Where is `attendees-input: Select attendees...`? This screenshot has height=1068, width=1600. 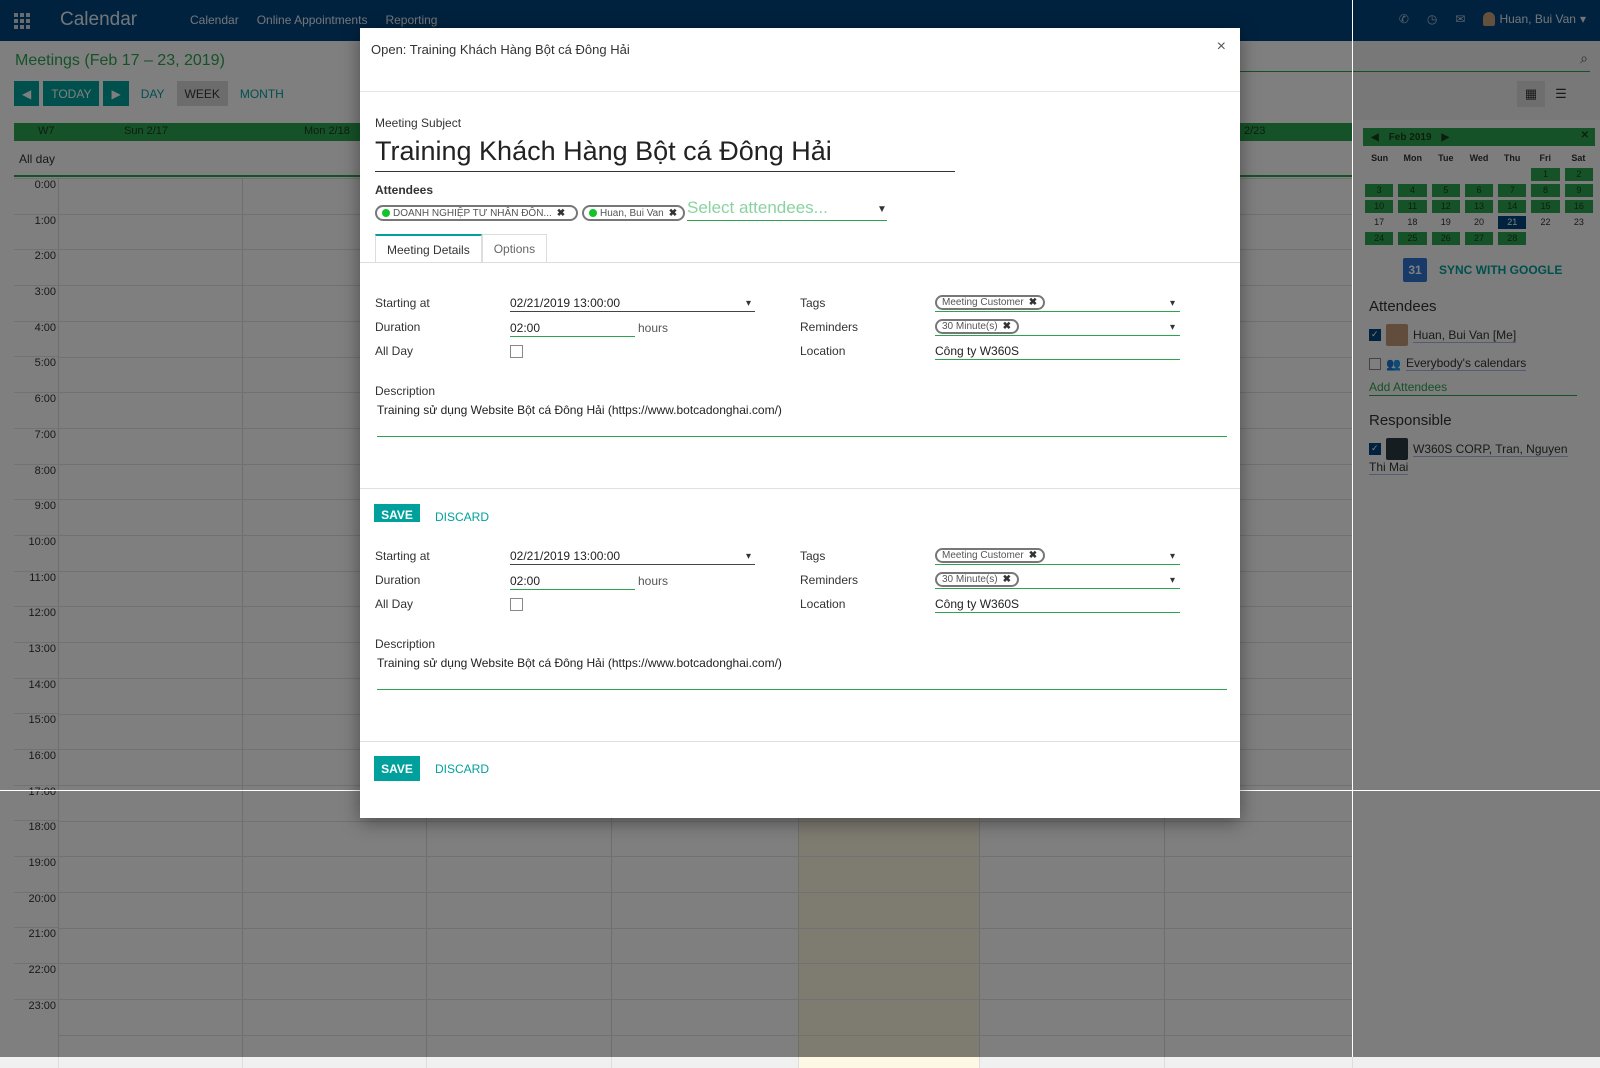
attendees-input: Select attendees... is located at coordinates (787, 209).